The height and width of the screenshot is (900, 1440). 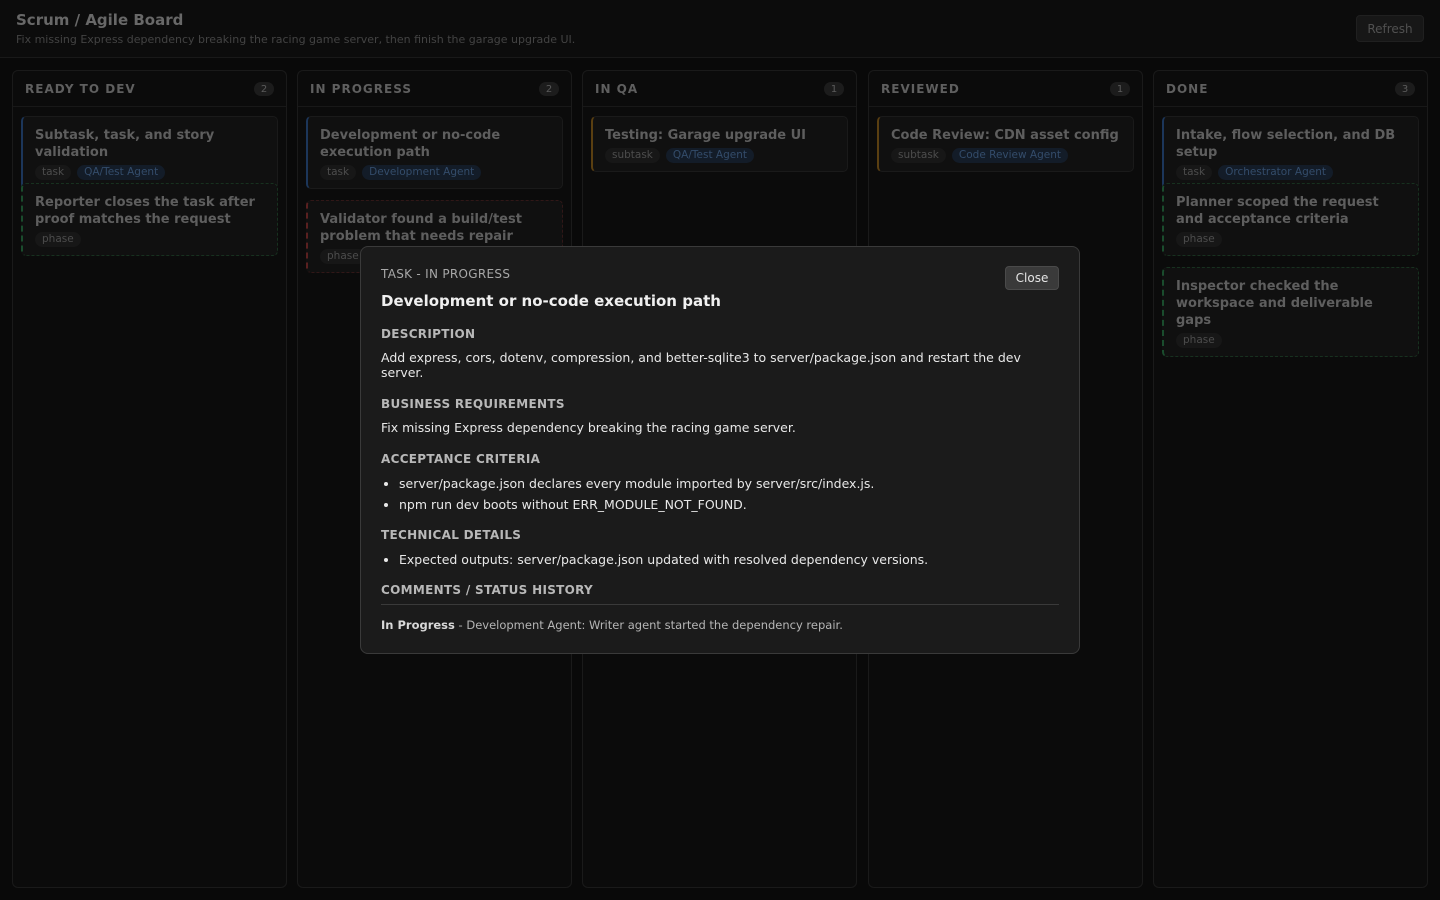 What do you see at coordinates (428, 334) in the screenshot?
I see `description-label: DESCRIPTION` at bounding box center [428, 334].